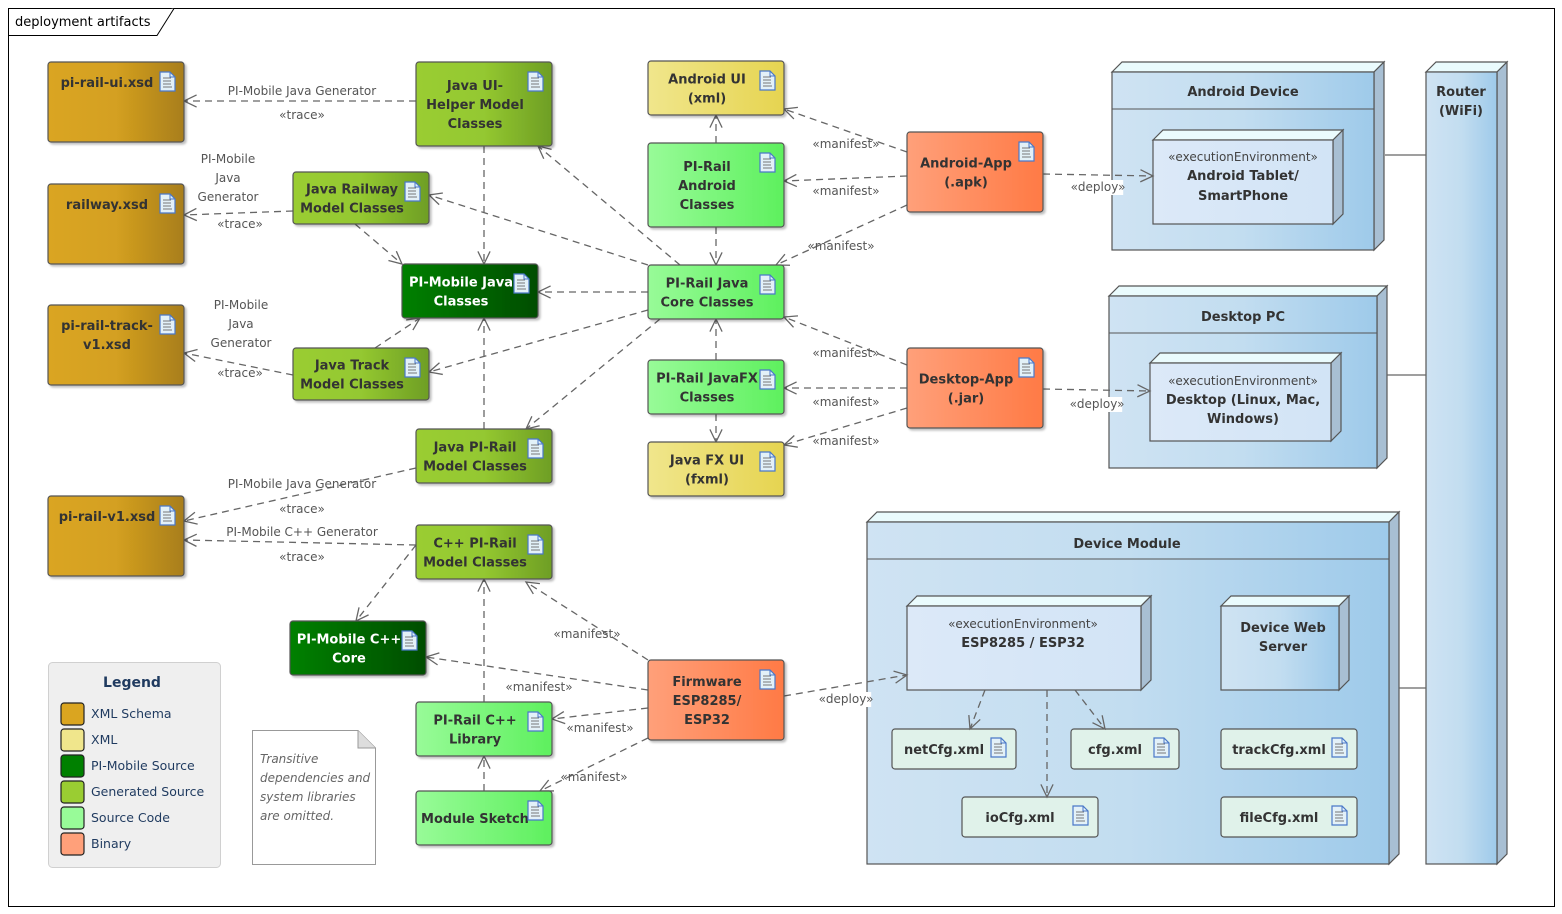 This screenshot has width=1562, height=914. I want to click on artifact-name: Android UI, so click(707, 80).